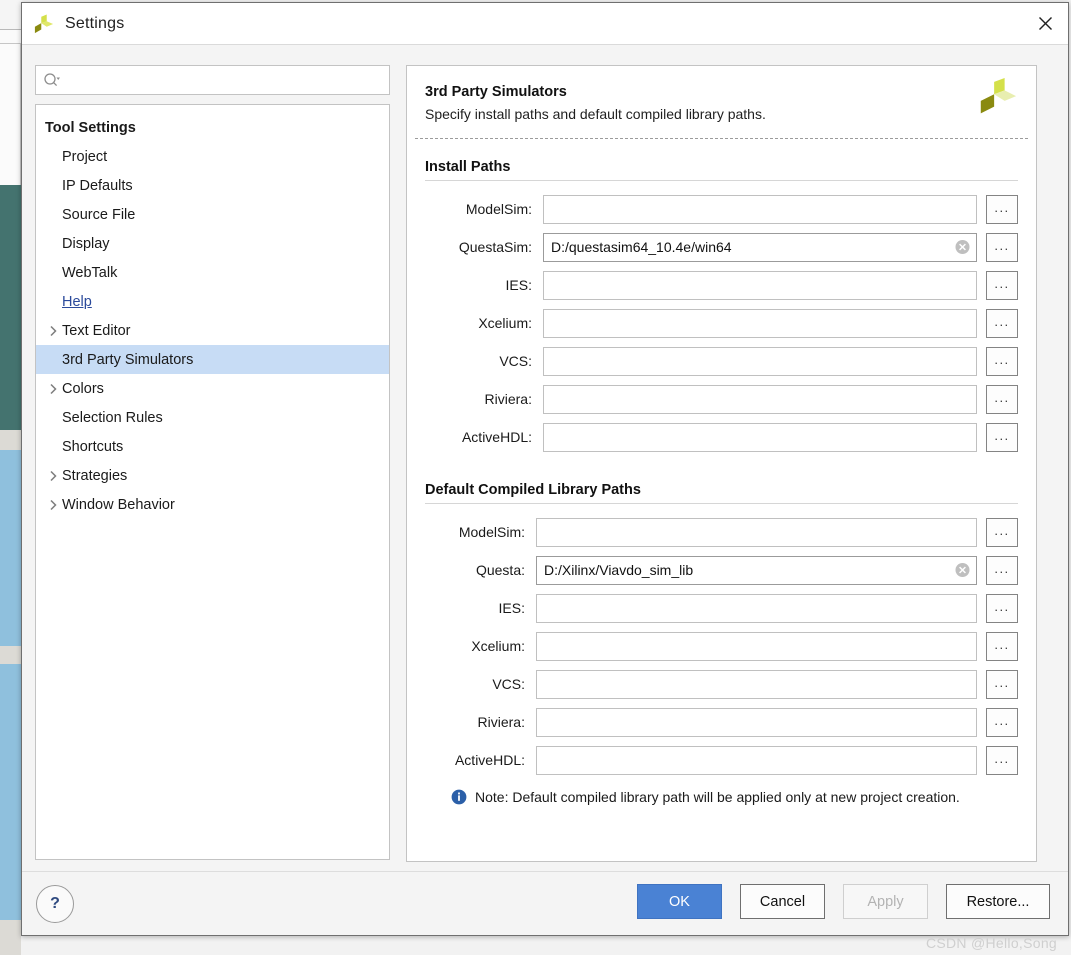  Describe the element at coordinates (756, 760) in the screenshot. I see `lib-path-activehdl-input` at that location.